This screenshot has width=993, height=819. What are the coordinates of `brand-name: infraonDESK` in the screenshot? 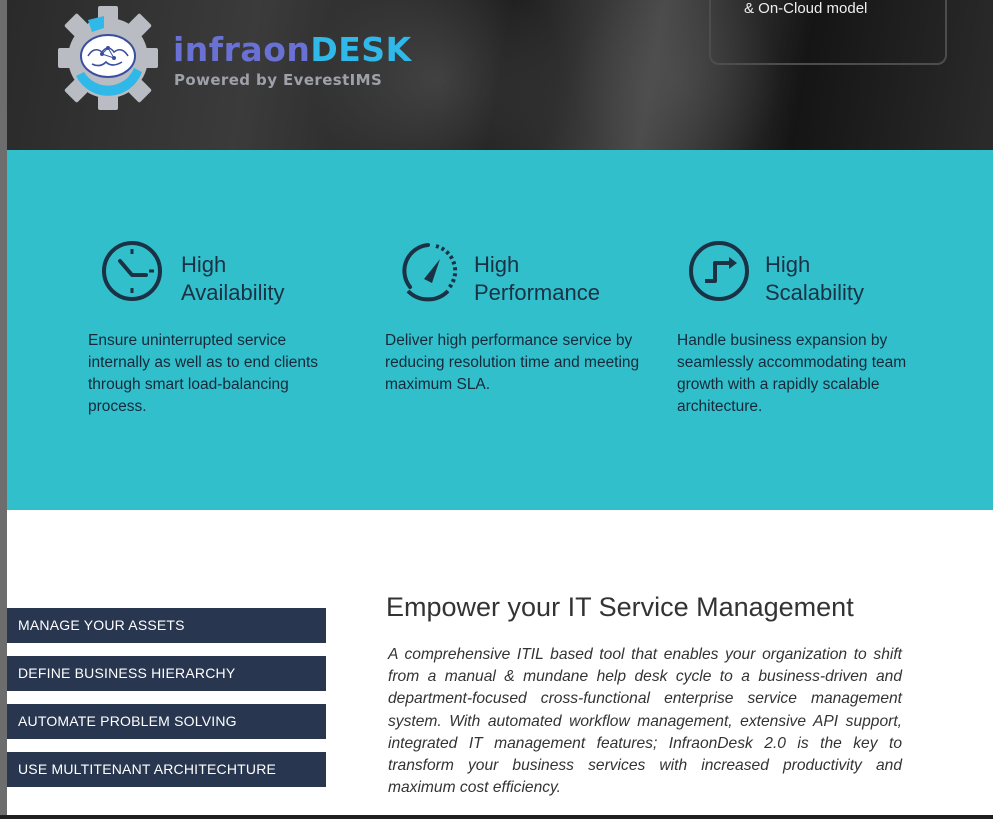 It's located at (292, 49).